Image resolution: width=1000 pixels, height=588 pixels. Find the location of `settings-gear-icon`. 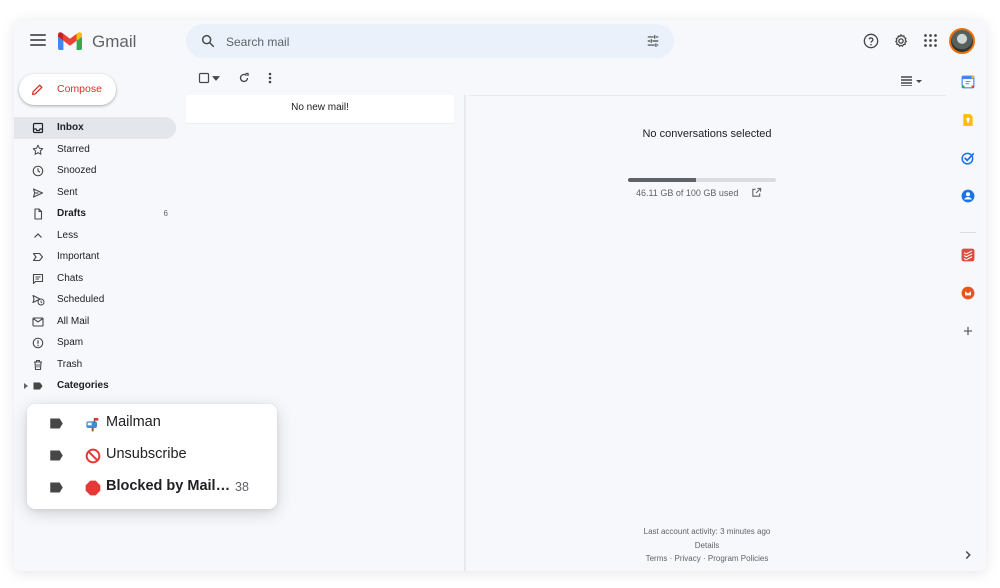

settings-gear-icon is located at coordinates (901, 41).